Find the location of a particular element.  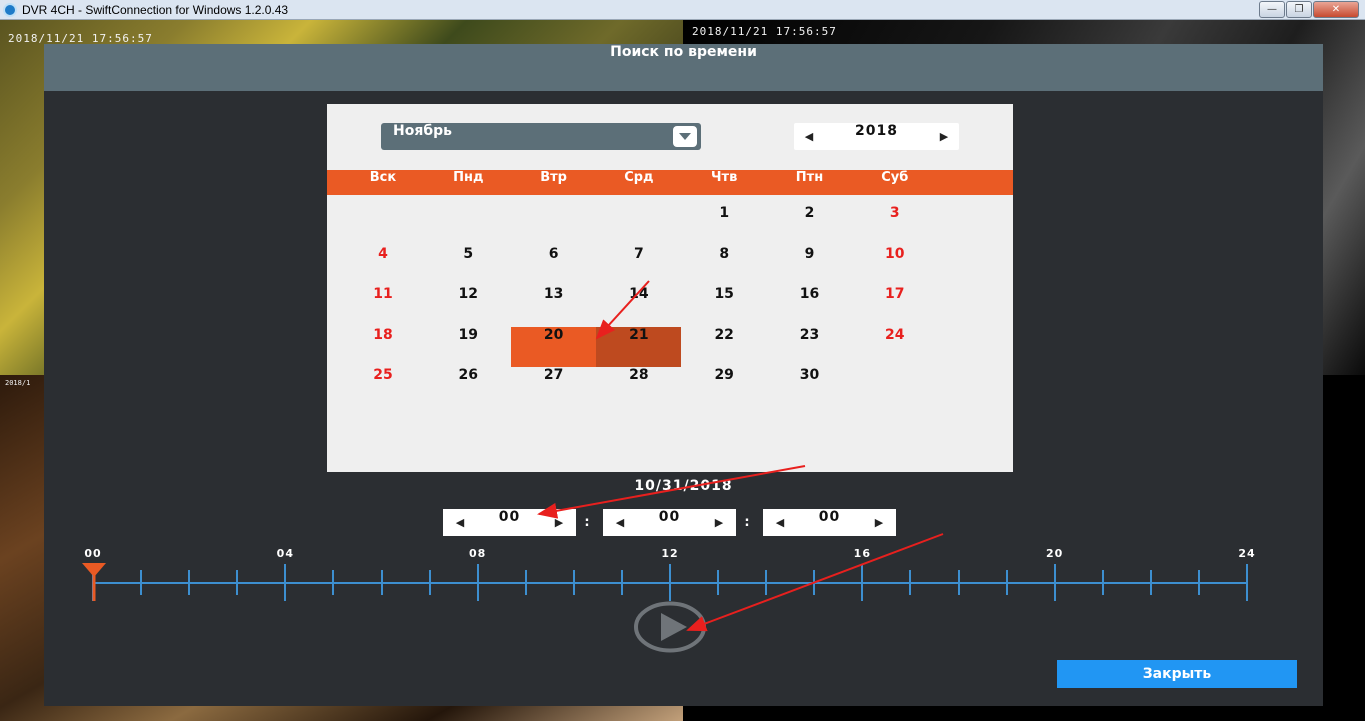

hours-increment-button: ▶ is located at coordinates (559, 522).